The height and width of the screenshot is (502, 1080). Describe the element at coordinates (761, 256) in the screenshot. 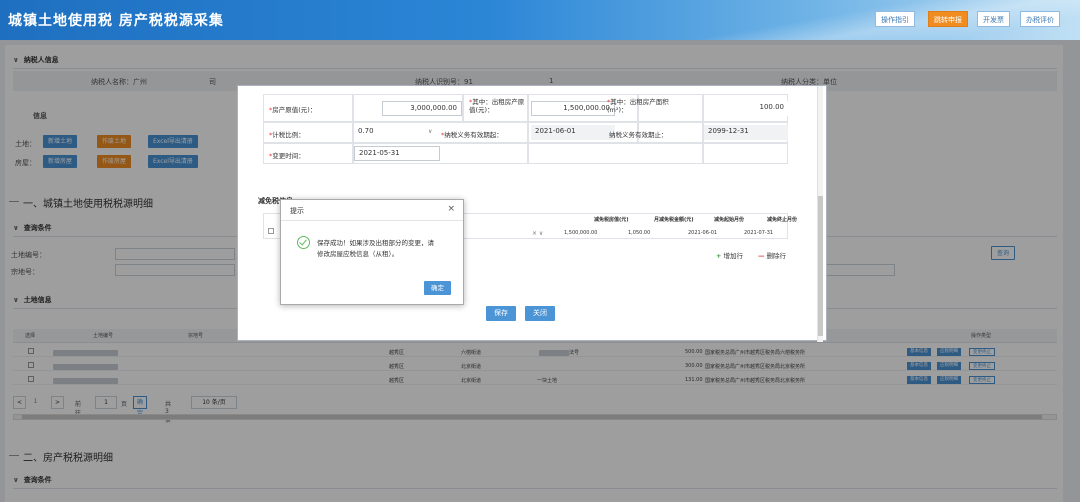

I see `minus-icon: —` at that location.